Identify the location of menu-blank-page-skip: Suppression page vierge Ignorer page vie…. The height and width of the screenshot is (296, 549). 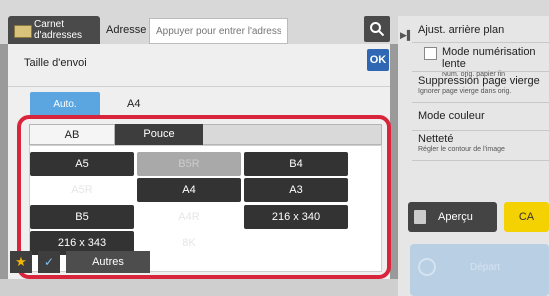
(479, 85).